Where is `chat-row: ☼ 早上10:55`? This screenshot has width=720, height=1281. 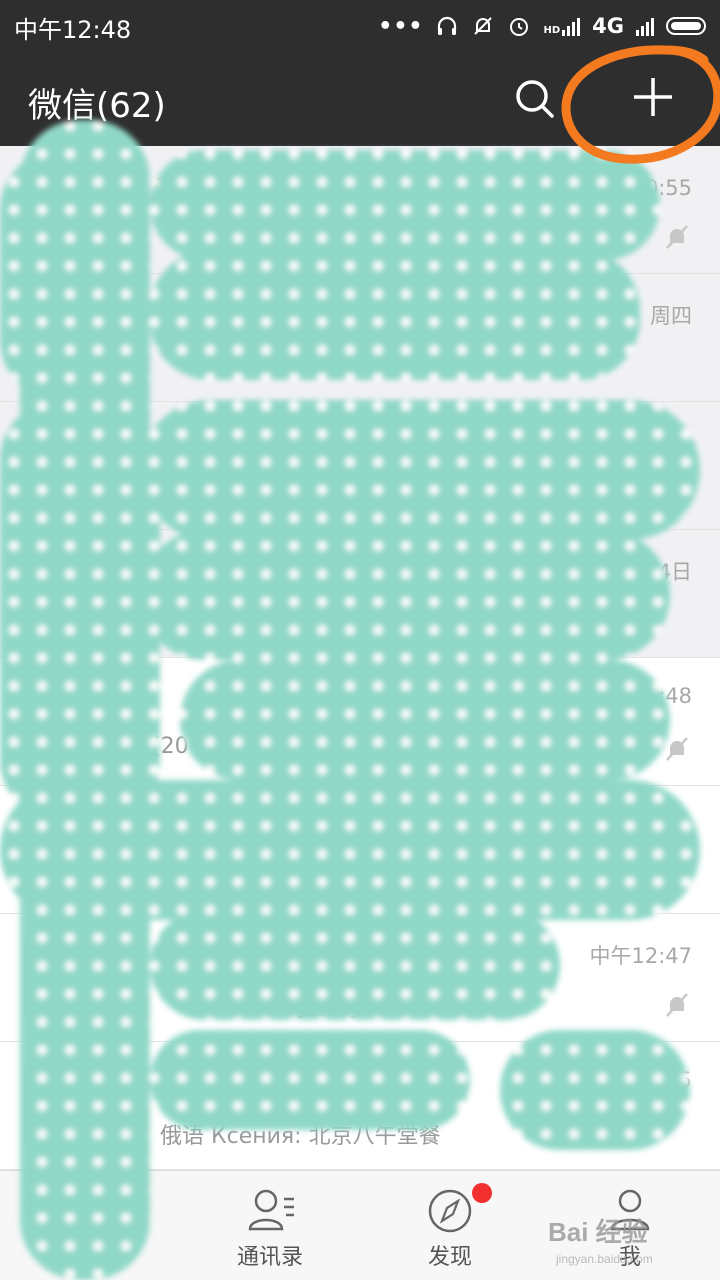 chat-row: ☼ 早上10:55 is located at coordinates (360, 210).